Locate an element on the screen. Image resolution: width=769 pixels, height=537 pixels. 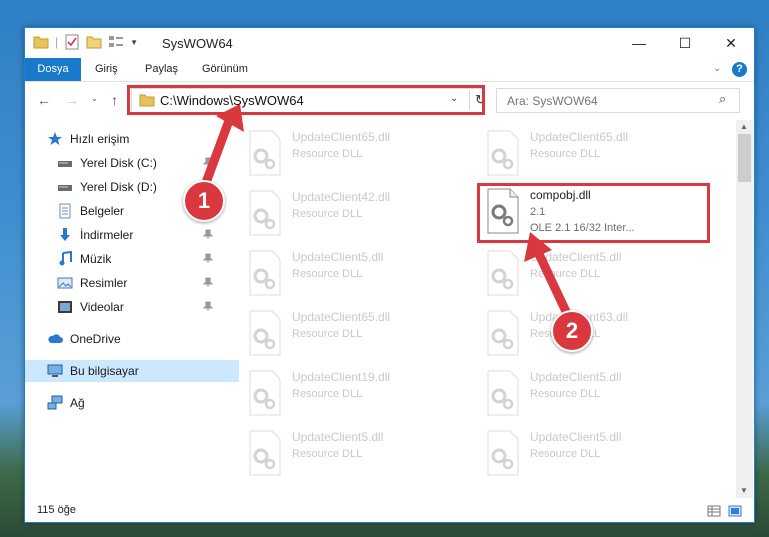
file-item: UpdateClient63.dll Resource DLL is located at coordinates (593, 334).